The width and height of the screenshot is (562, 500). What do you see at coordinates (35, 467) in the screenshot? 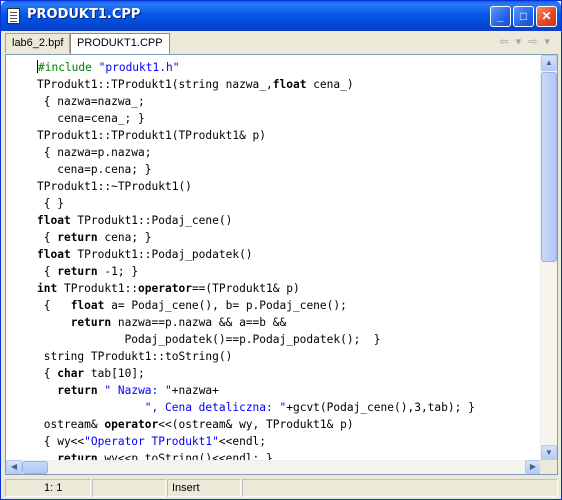
I see `horizontal-scroll-thumb` at bounding box center [35, 467].